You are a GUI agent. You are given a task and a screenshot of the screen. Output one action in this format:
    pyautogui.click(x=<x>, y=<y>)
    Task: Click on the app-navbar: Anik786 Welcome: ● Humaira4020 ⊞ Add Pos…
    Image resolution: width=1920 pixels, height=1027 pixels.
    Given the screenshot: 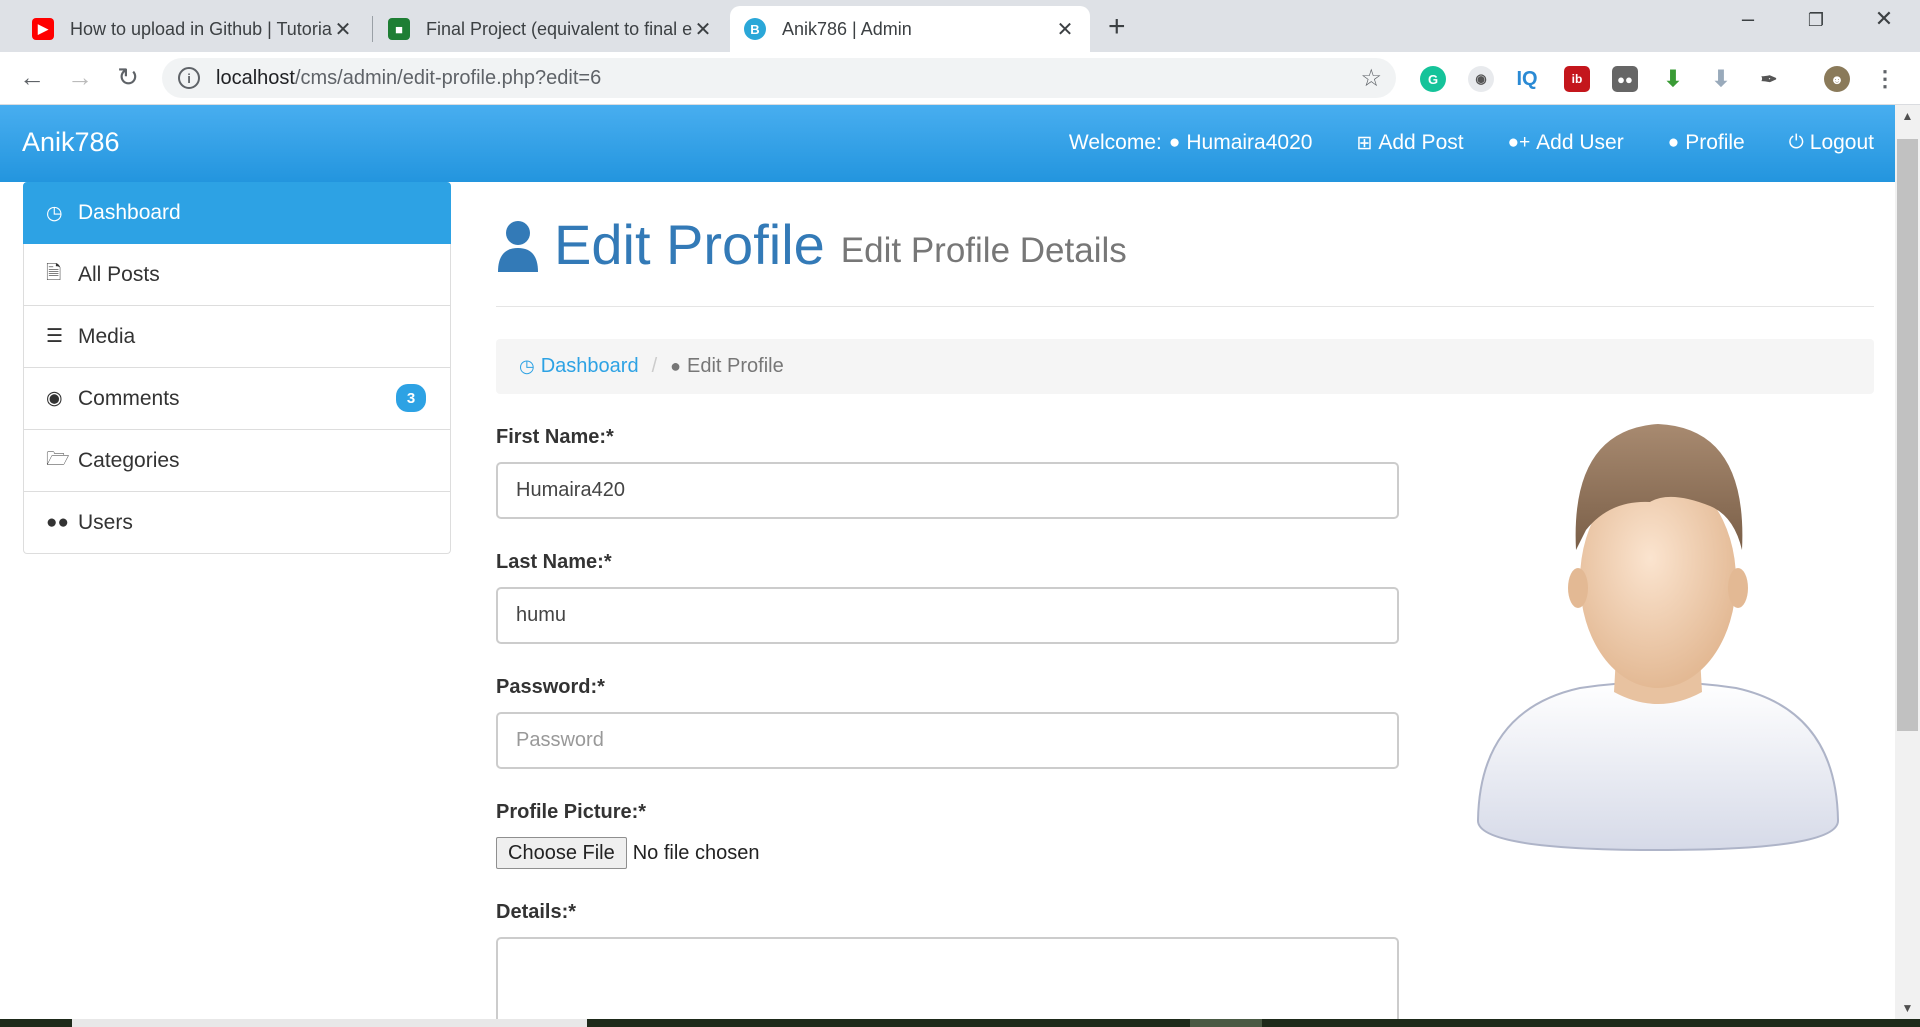 What is the action you would take?
    pyautogui.click(x=947, y=143)
    